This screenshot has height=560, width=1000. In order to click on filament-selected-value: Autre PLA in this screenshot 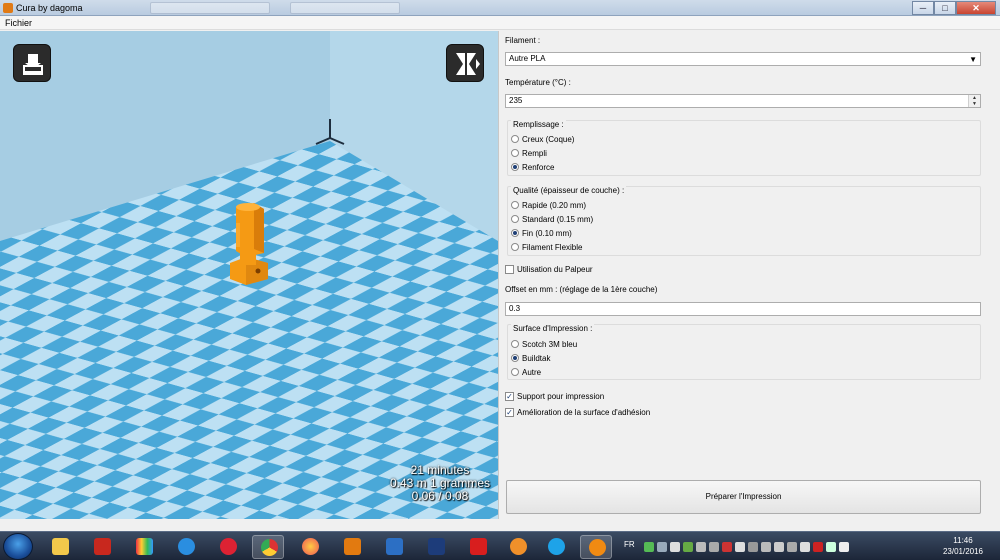, I will do `click(527, 58)`.